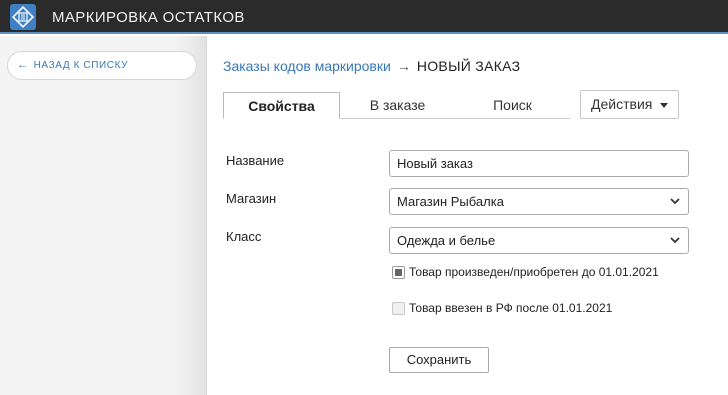  Describe the element at coordinates (23, 65) in the screenshot. I see `arrow-left-icon: ←` at that location.